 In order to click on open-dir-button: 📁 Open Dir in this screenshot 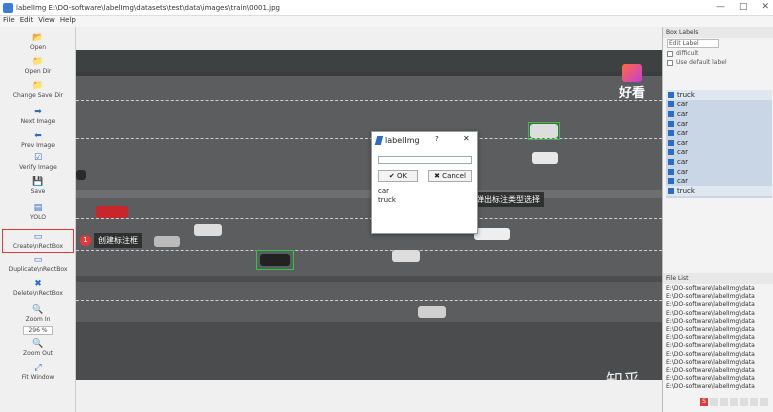, I will do `click(38, 66)`.